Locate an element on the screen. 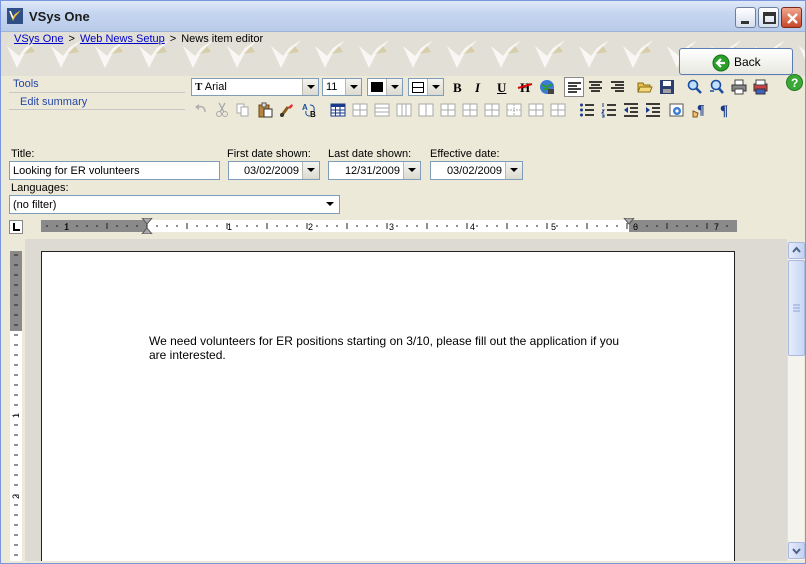 The height and width of the screenshot is (564, 806). insert-image-button is located at coordinates (677, 110).